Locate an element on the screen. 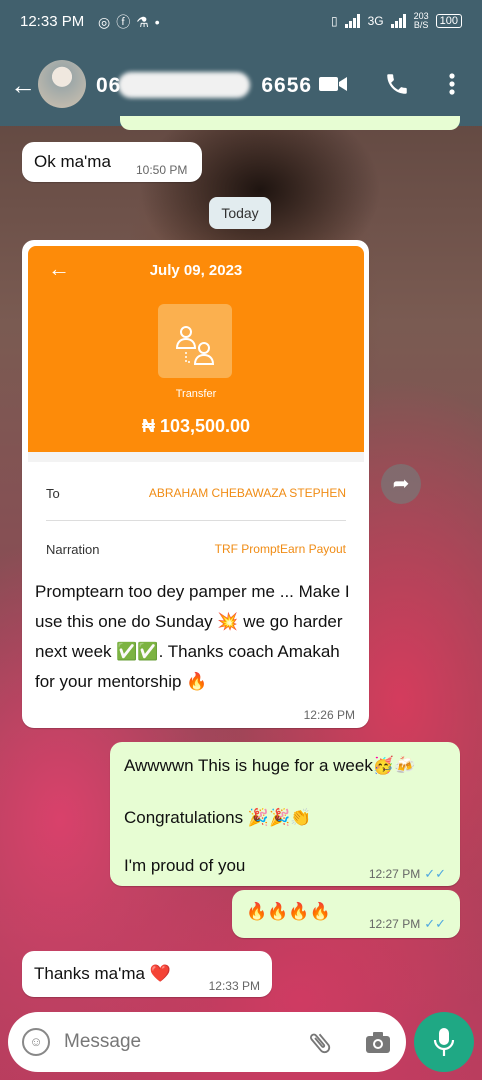  receipt-narration-value: TRF PromptEarn Payout is located at coordinates (280, 549).